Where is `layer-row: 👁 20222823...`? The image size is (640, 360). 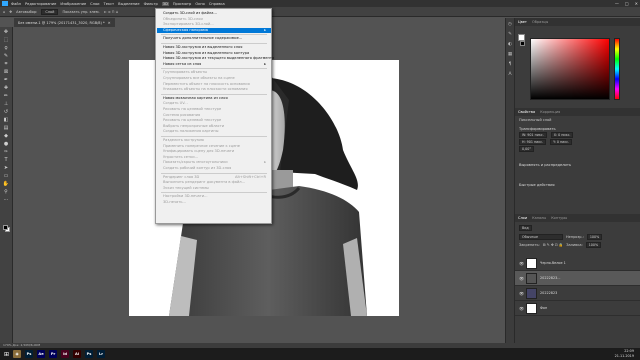
layer-row: 👁 20222823... is located at coordinates (577, 278).